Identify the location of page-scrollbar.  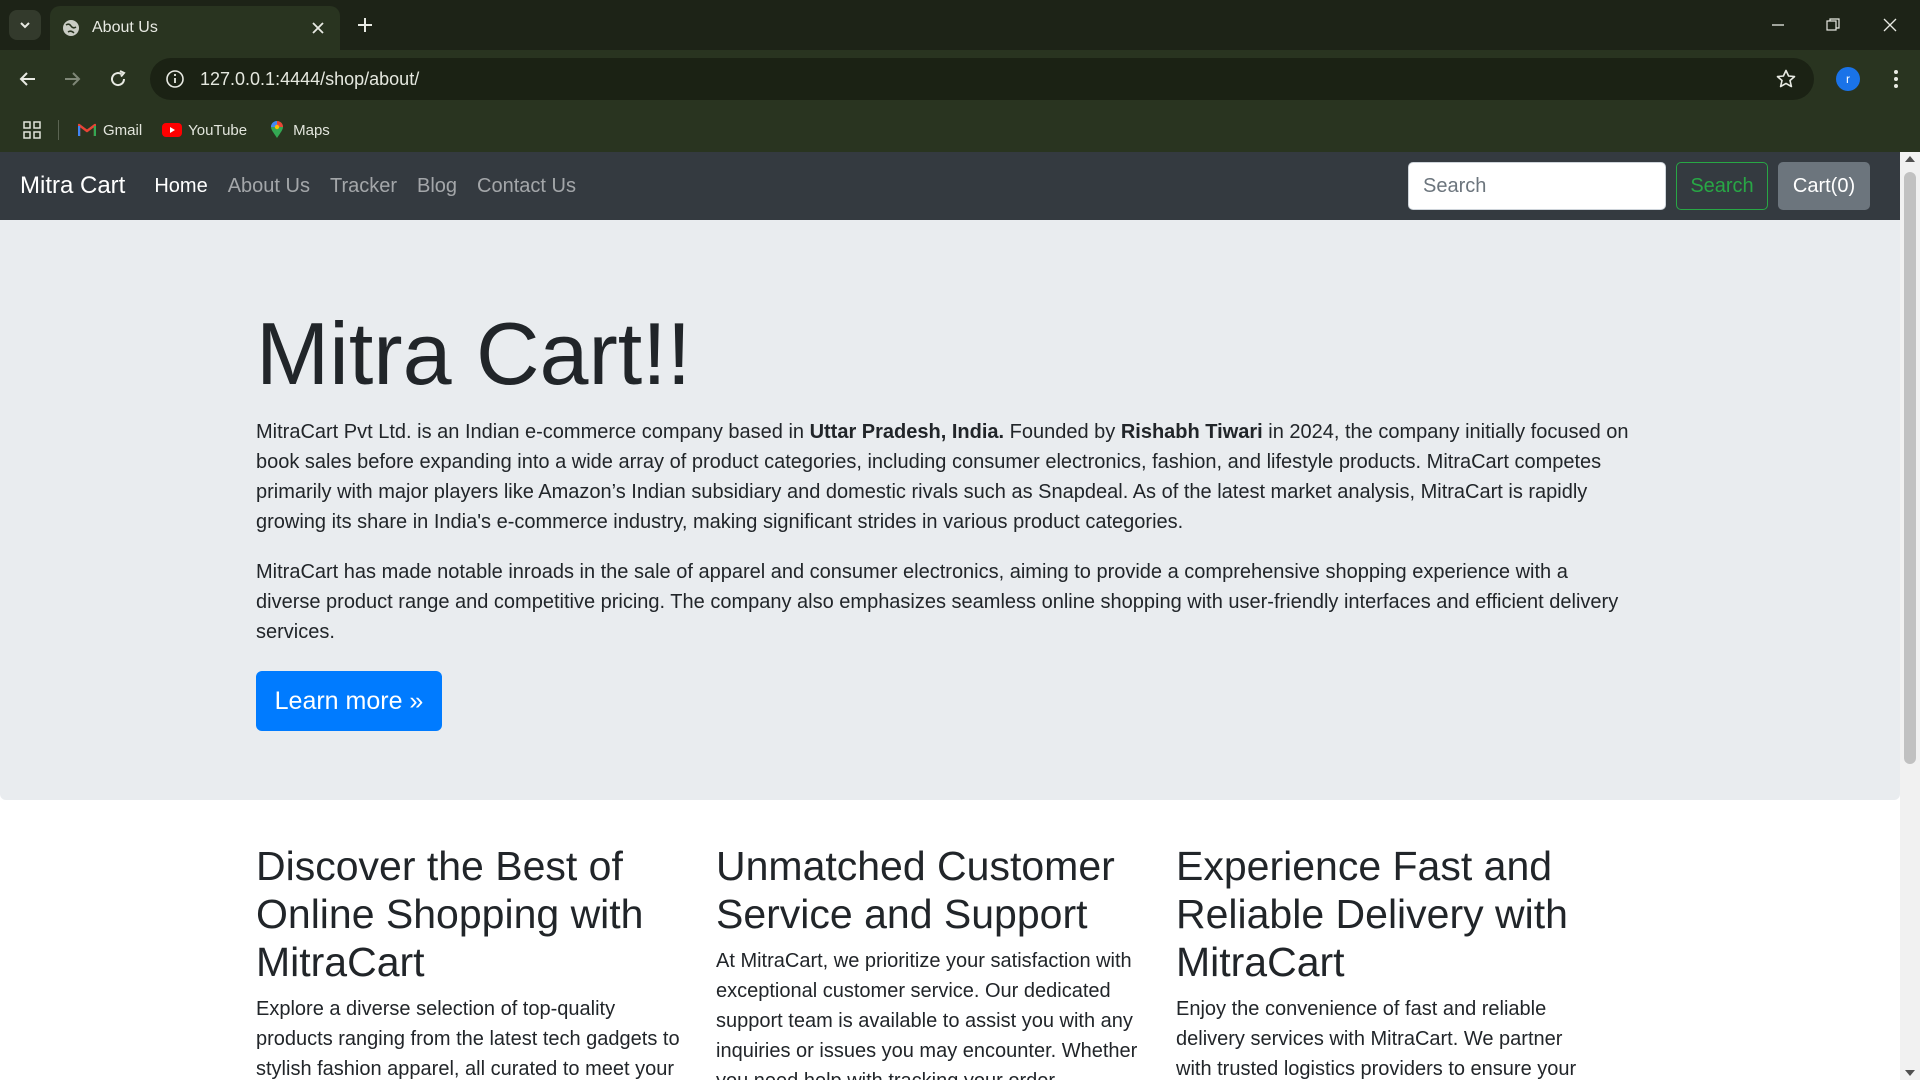
(1910, 616).